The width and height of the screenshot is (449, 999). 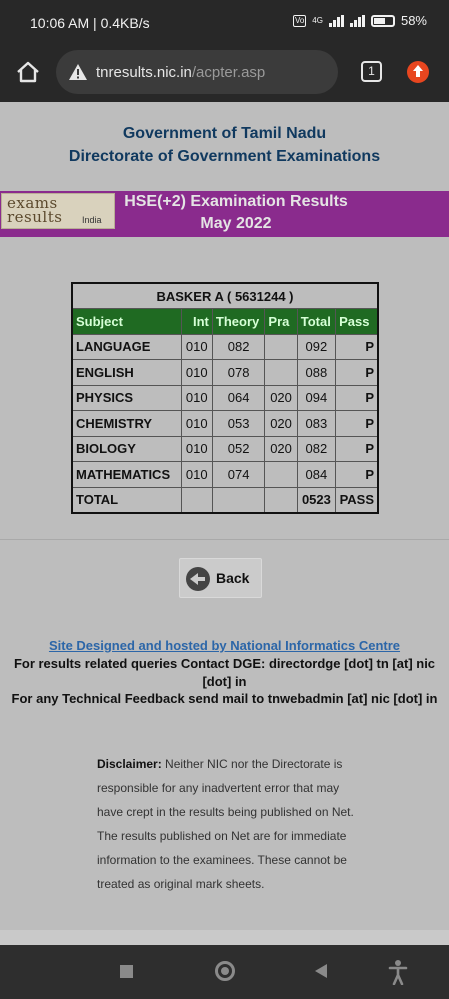 What do you see at coordinates (144, 72) in the screenshot?
I see `url-host: tnresults.nic.in` at bounding box center [144, 72].